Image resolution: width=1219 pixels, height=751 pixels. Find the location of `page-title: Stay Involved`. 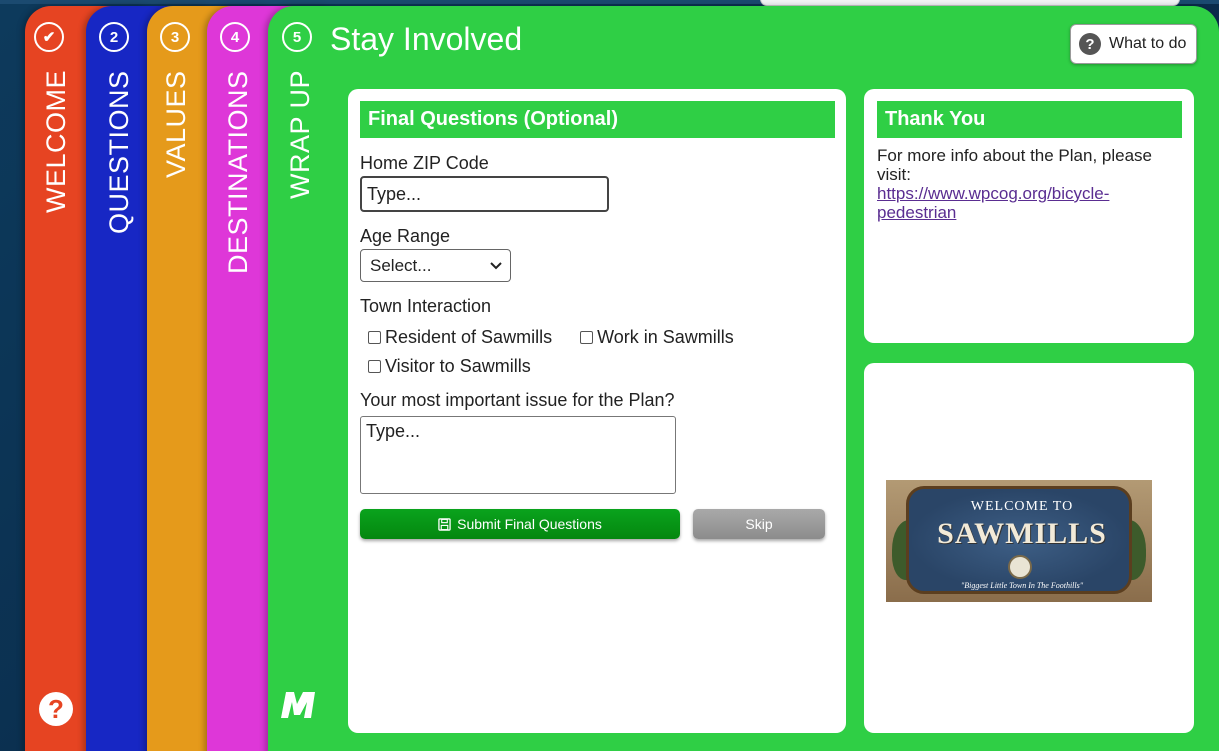

page-title: Stay Involved is located at coordinates (426, 39).